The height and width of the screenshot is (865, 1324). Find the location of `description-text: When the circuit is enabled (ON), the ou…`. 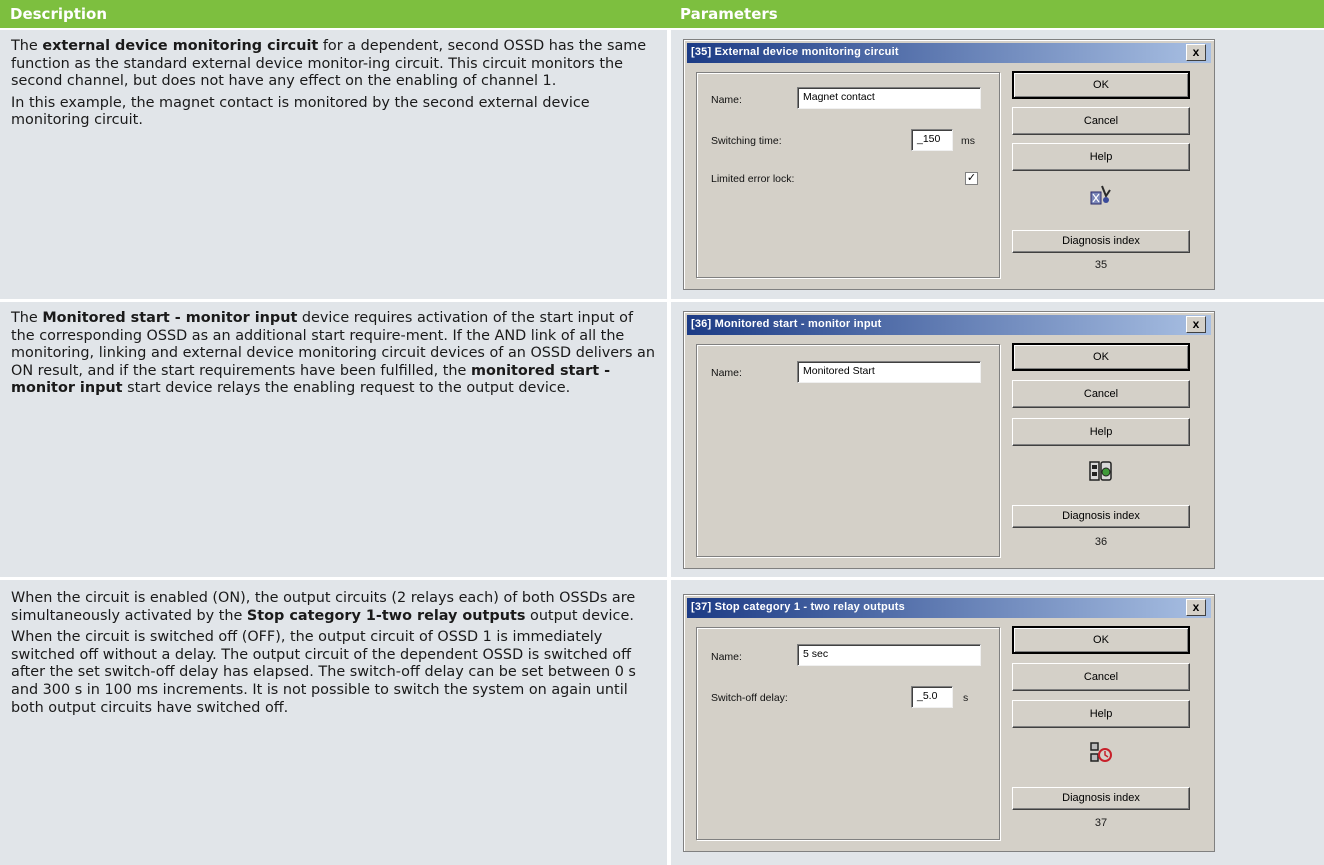

description-text: When the circuit is enabled (ON), the ou… is located at coordinates (336, 655).